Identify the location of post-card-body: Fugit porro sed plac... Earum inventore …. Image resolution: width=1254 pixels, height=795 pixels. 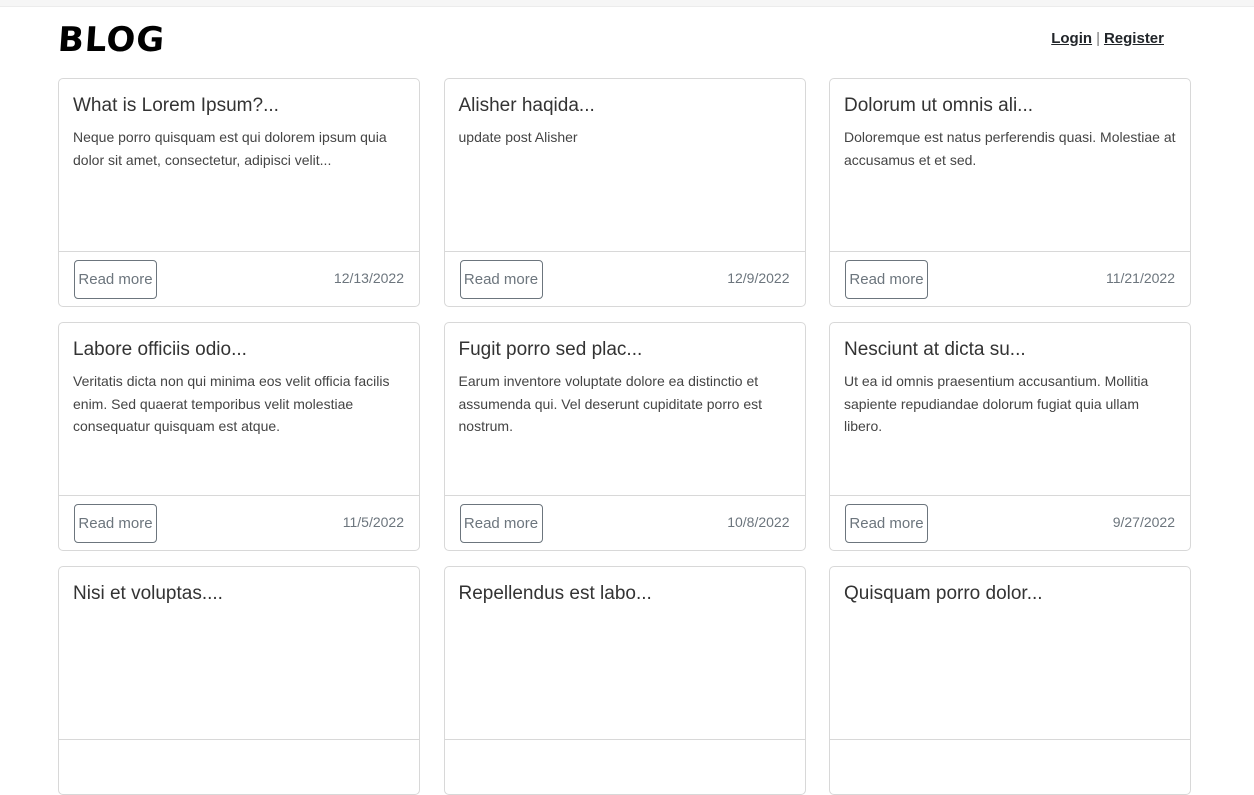
(624, 409).